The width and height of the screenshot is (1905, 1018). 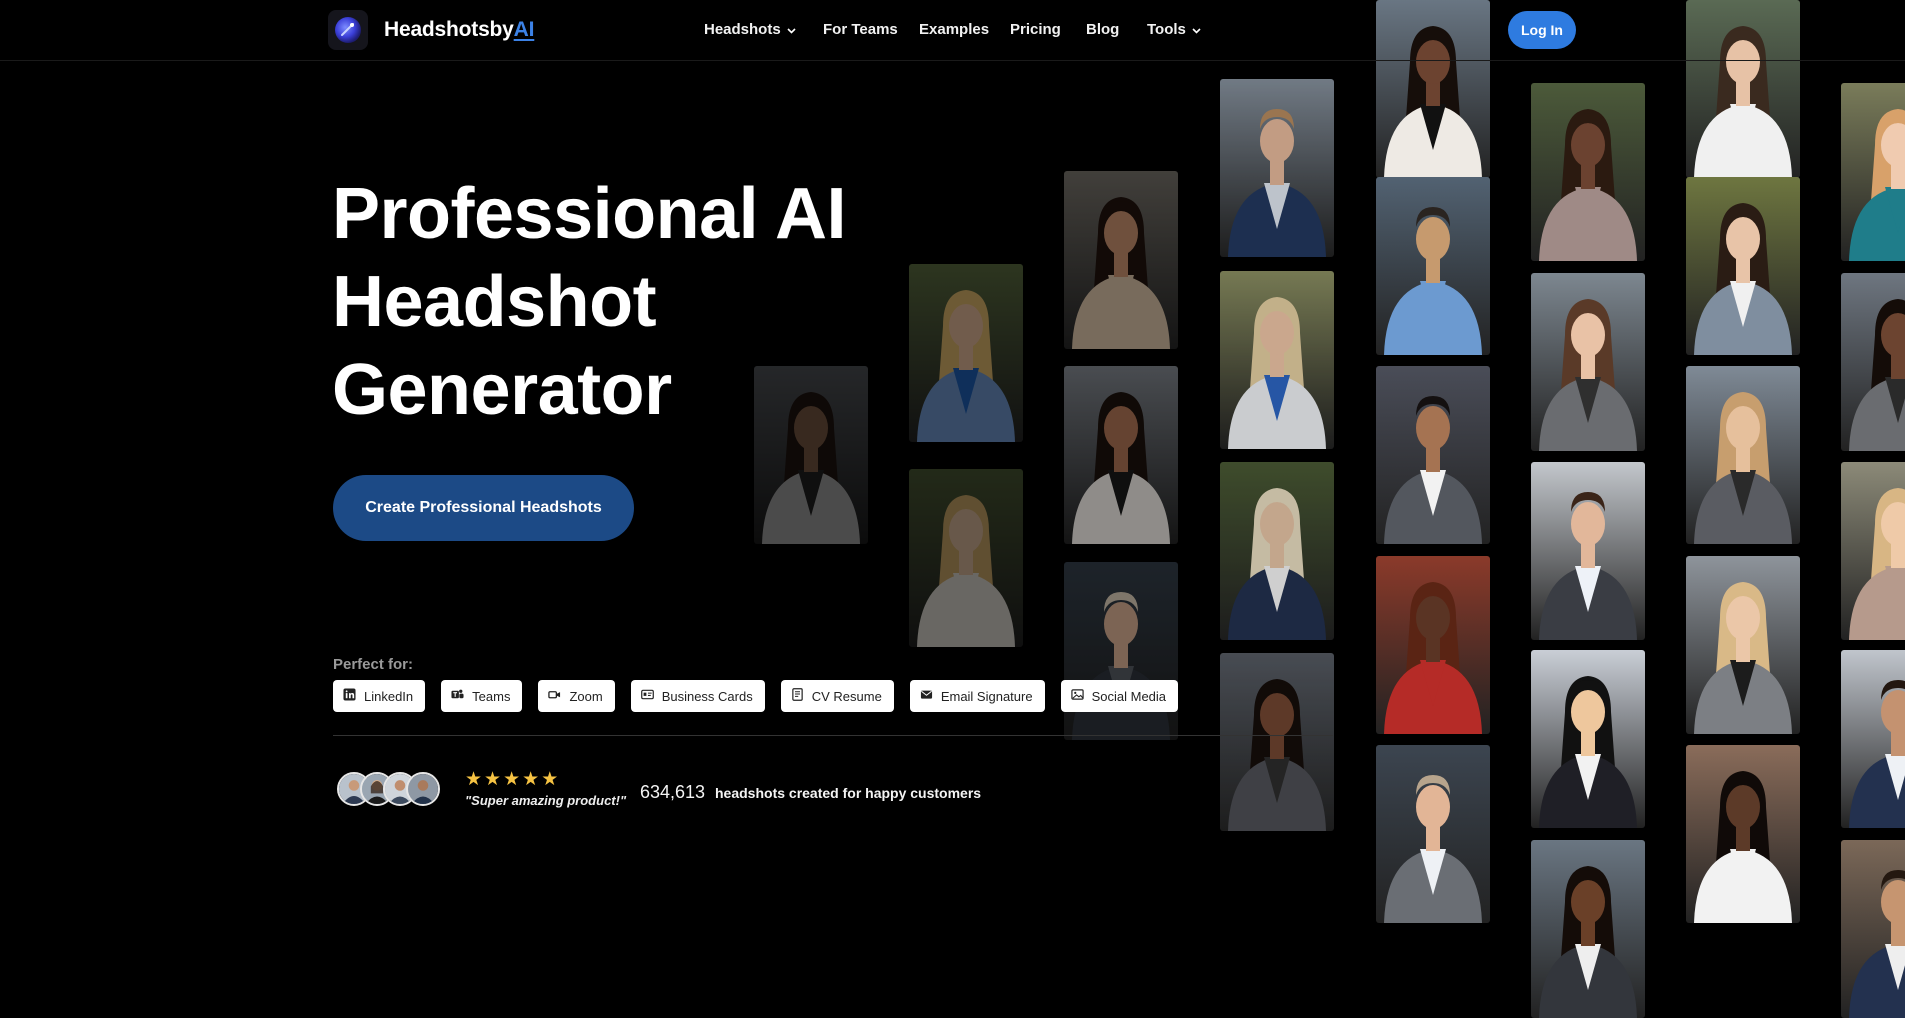 I want to click on chip-label: Business Cards, so click(x=707, y=696).